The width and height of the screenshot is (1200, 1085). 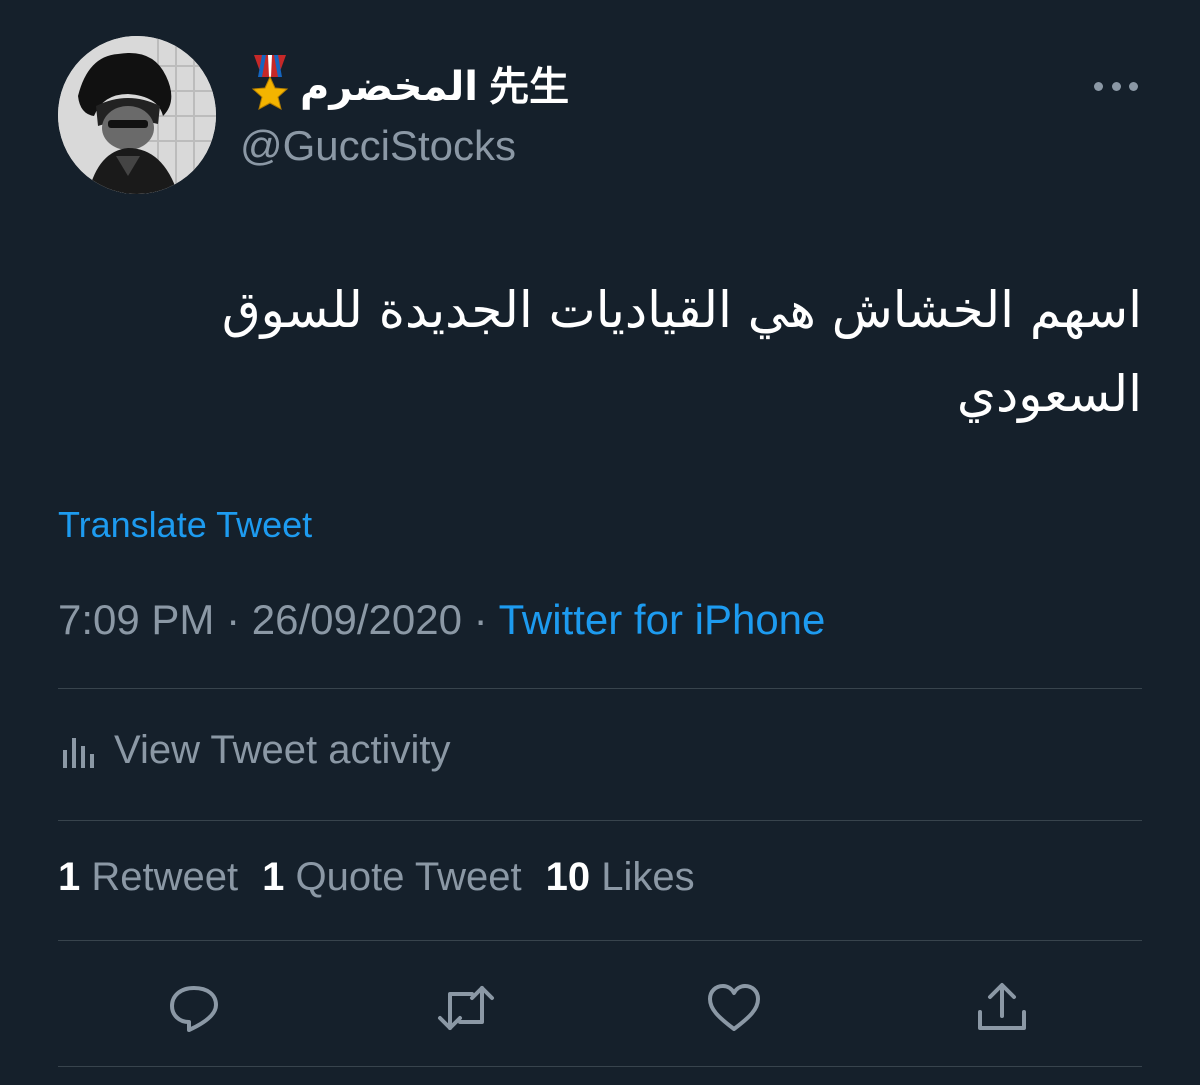 I want to click on display-name-text: المخضرم 先生, so click(x=435, y=87).